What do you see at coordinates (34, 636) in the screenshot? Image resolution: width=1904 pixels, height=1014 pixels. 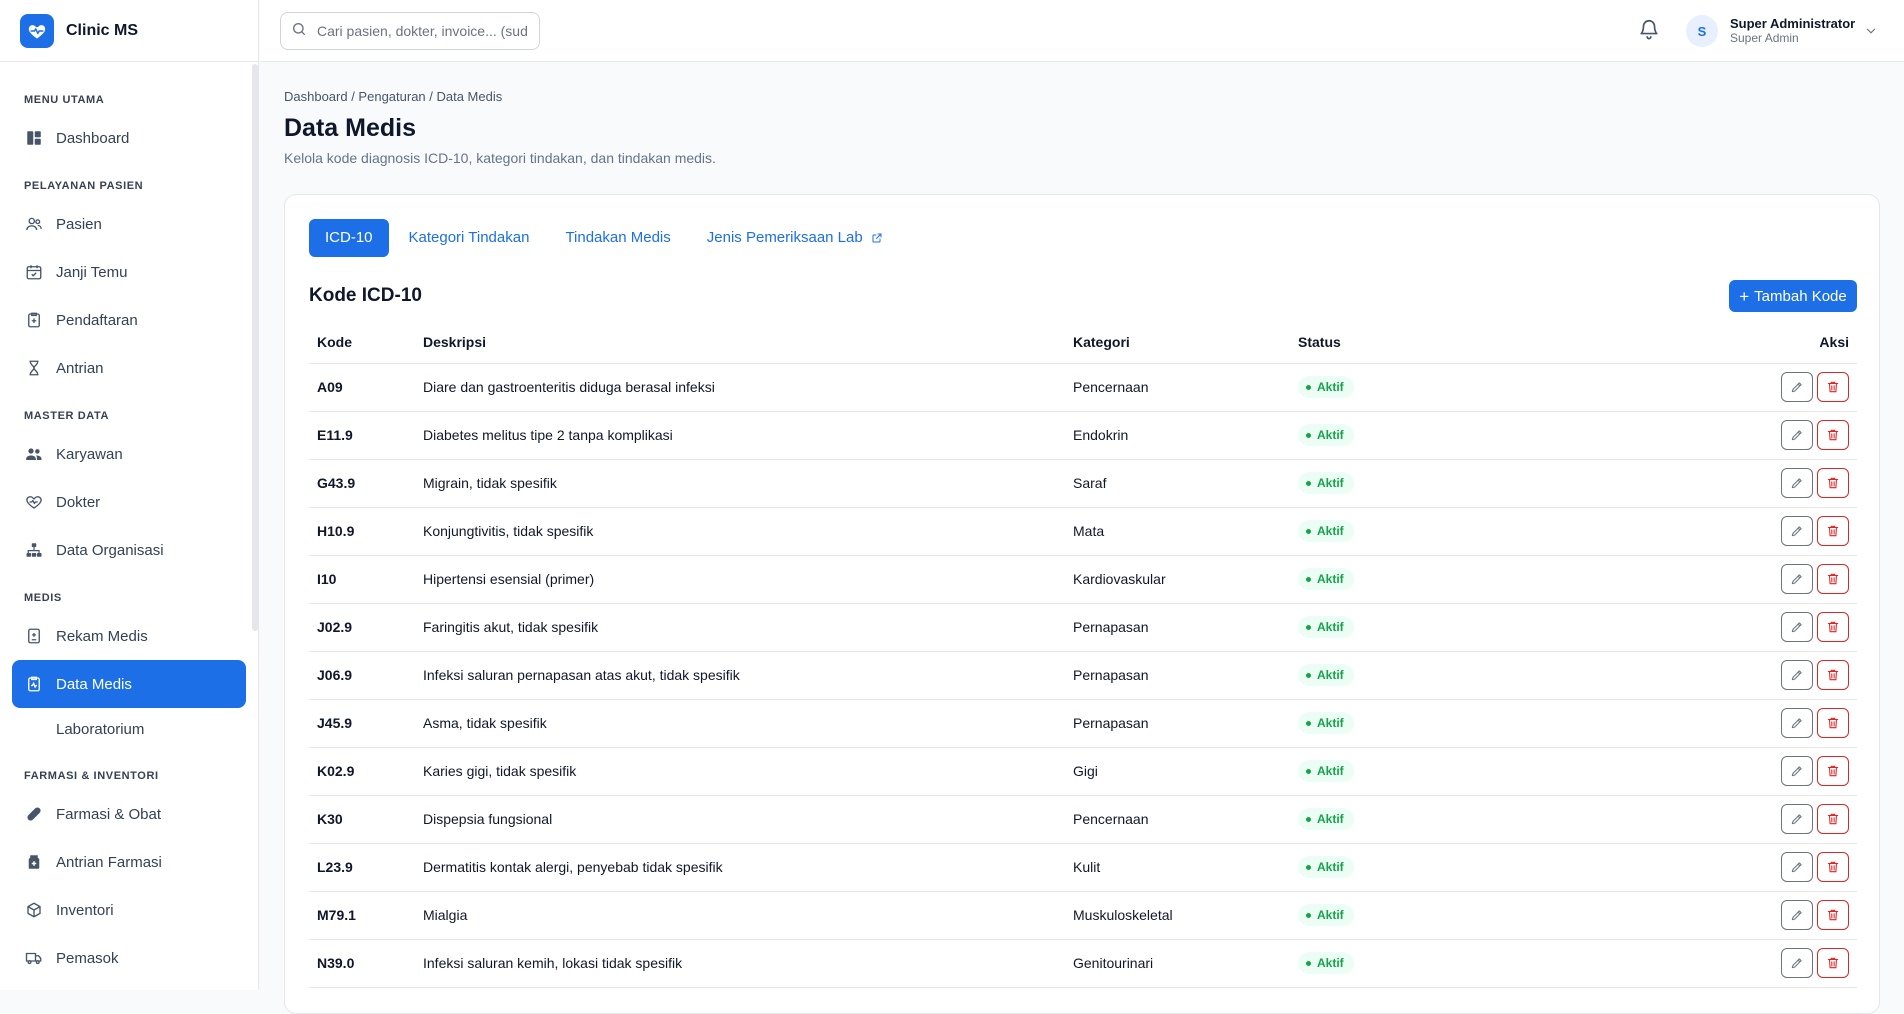 I see `medical-record-icon` at bounding box center [34, 636].